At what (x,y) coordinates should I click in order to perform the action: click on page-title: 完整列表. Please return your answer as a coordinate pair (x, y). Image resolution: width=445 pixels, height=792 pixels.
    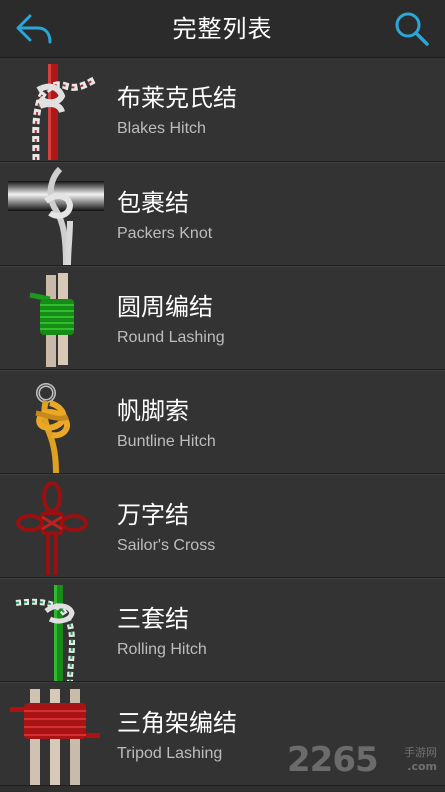
    Looking at the image, I should click on (222, 29).